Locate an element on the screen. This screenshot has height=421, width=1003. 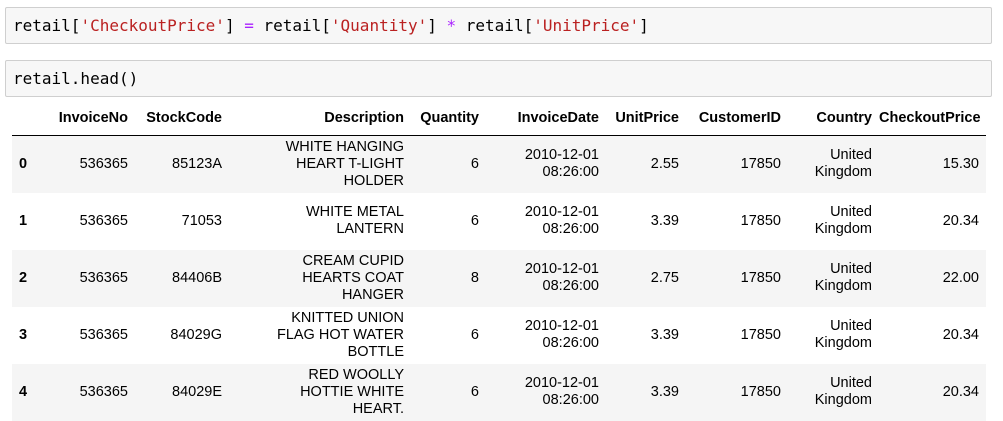
cell-unitprice: 2.55 is located at coordinates (646, 164).